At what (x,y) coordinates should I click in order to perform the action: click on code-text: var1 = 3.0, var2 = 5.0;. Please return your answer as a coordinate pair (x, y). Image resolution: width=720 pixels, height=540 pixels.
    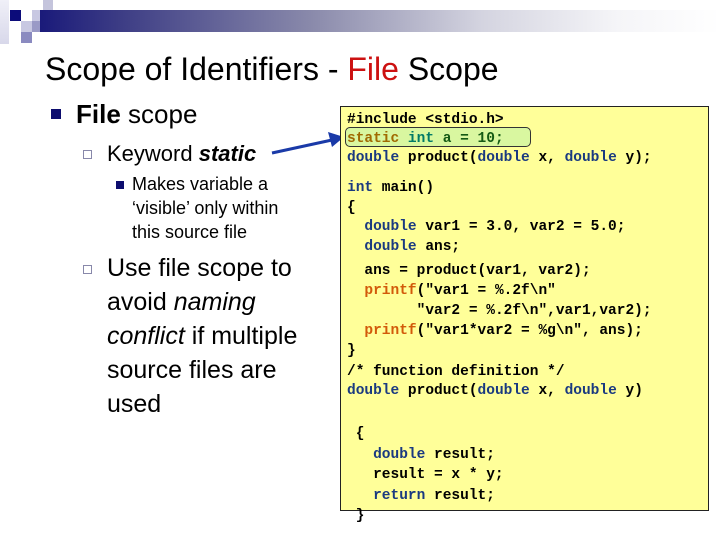
    Looking at the image, I should click on (521, 227).